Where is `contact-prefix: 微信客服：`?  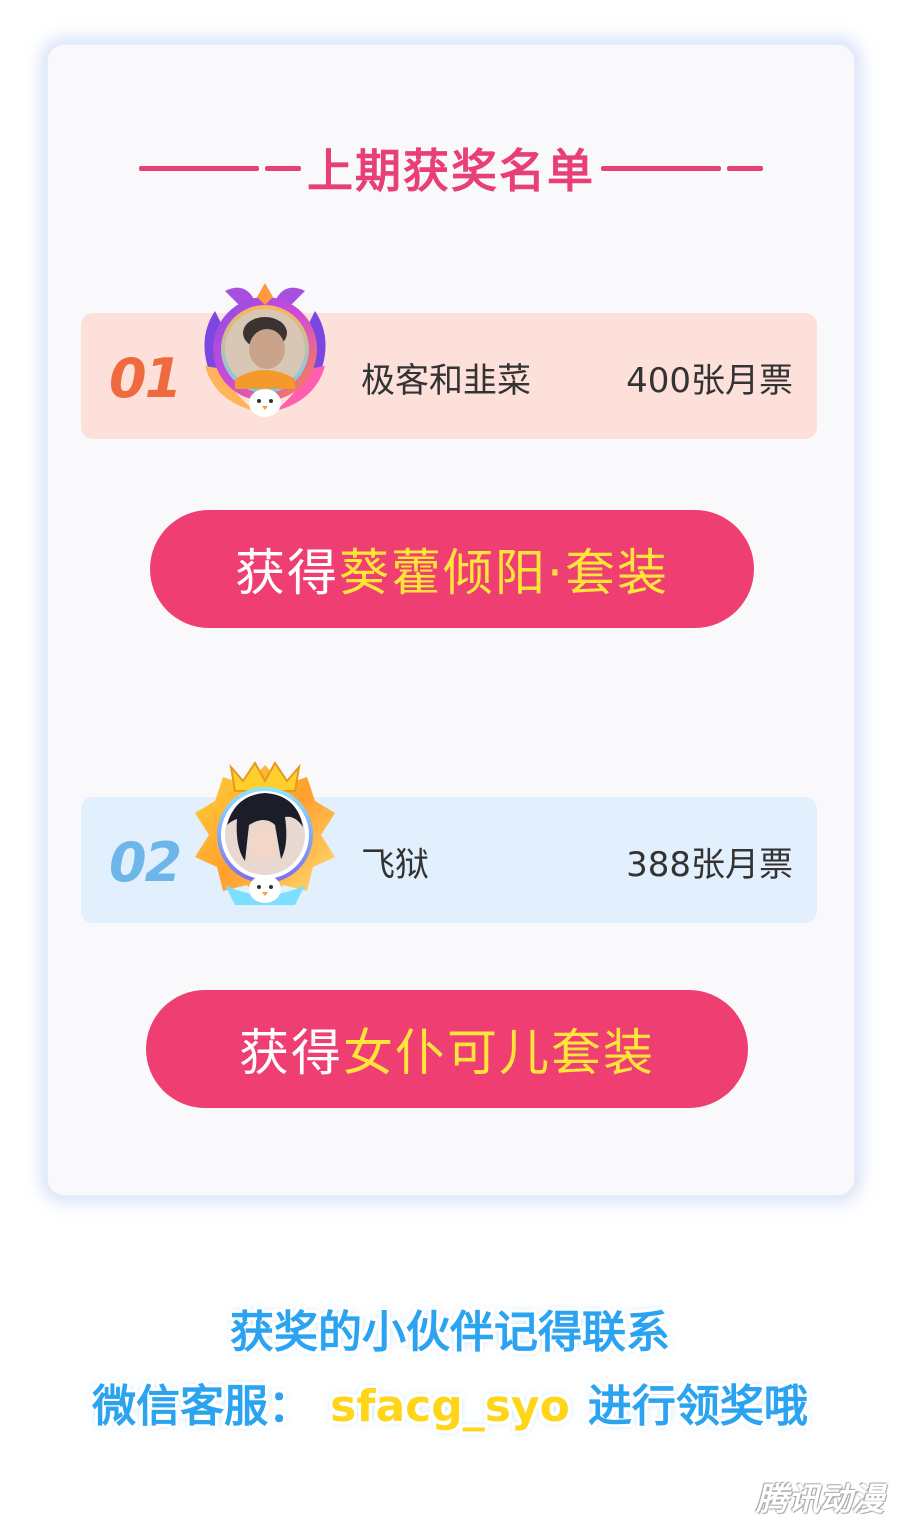
contact-prefix: 微信客服： is located at coordinates (202, 1406).